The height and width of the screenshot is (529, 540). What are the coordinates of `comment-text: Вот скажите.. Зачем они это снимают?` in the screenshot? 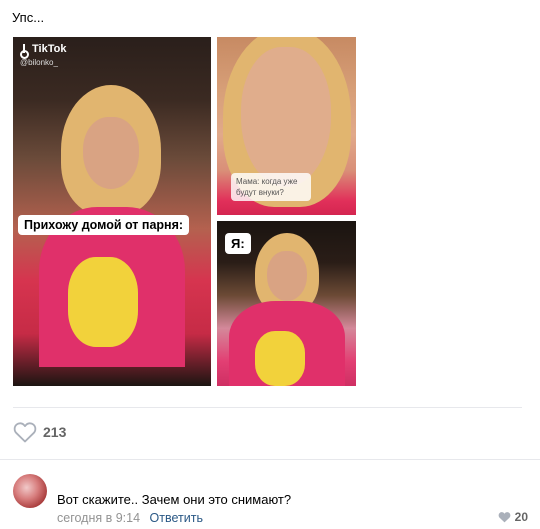 It's located at (174, 499).